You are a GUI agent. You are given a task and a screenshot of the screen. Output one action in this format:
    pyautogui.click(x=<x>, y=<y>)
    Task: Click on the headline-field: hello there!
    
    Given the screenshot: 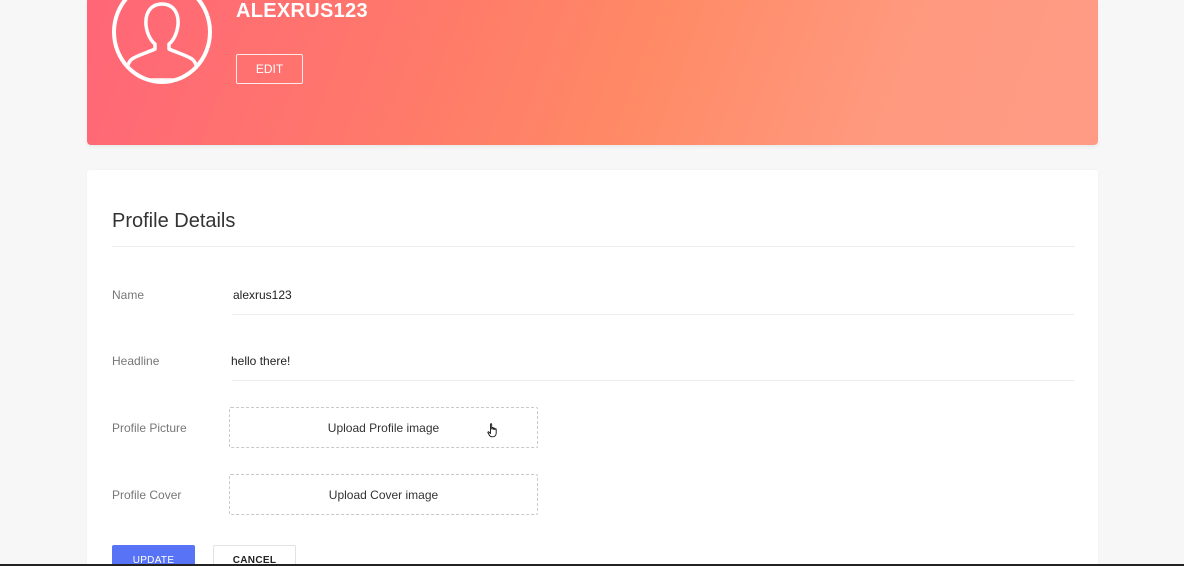 What is the action you would take?
    pyautogui.click(x=260, y=361)
    